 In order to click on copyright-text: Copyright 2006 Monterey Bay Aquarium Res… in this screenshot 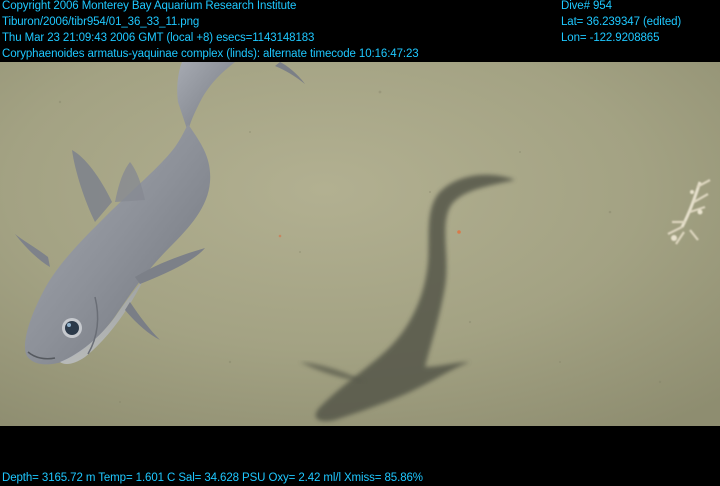, I will do `click(149, 6)`.